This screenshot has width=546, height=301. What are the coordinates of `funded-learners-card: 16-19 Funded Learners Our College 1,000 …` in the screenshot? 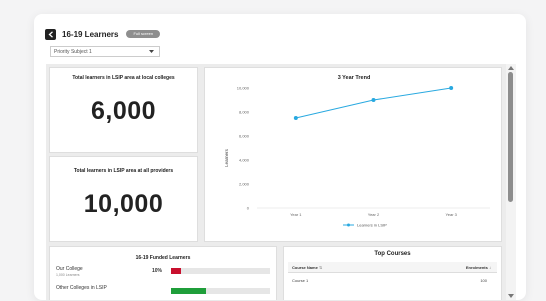 It's located at (163, 273).